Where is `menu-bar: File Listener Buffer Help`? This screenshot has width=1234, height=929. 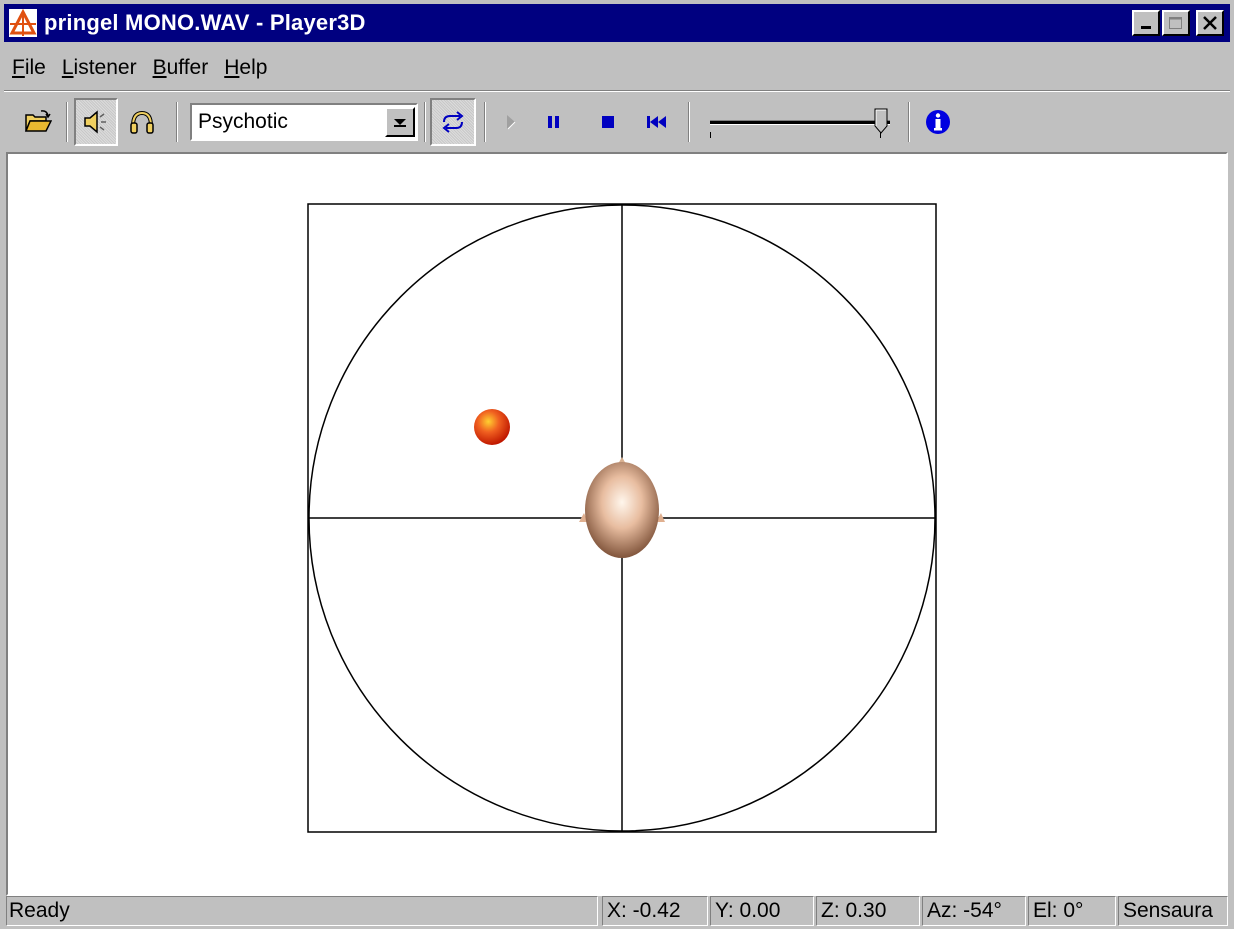
menu-bar: File Listener Buffer Help is located at coordinates (139, 68).